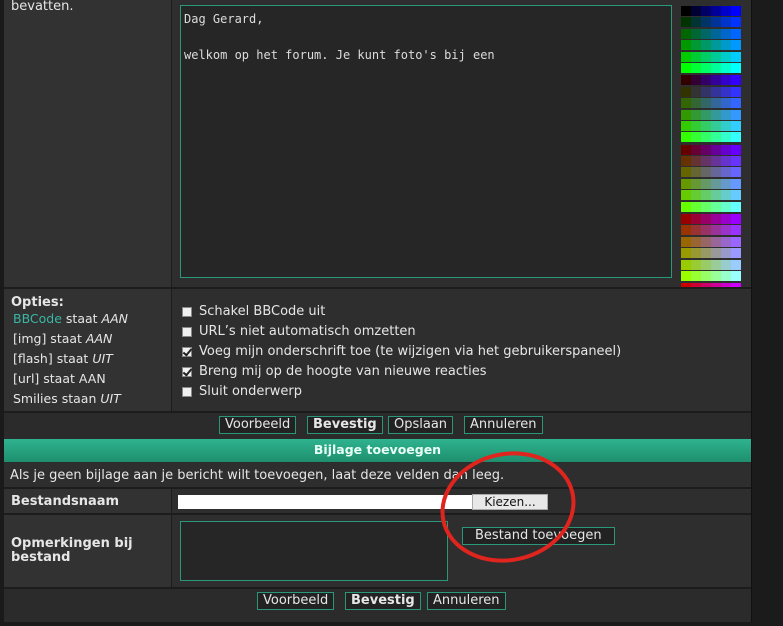 Image resolution: width=783 pixels, height=626 pixels. I want to click on checkbox-disable-url-parse, so click(187, 331).